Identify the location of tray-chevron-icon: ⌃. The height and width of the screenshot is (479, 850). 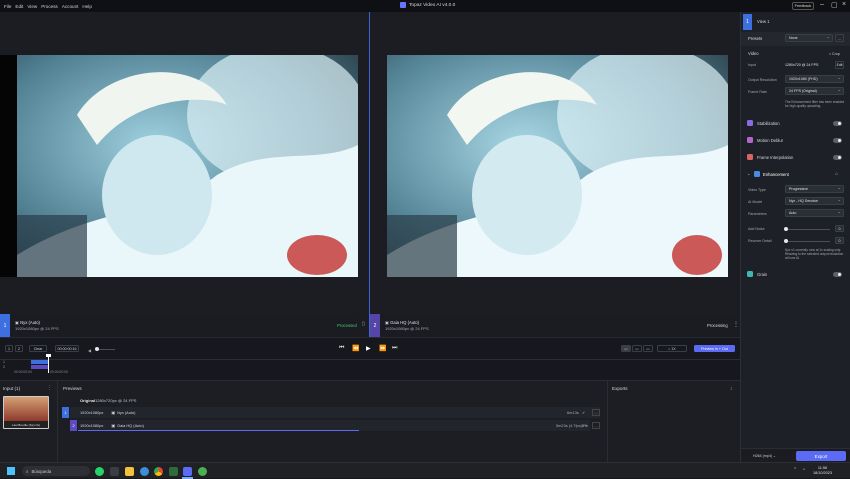
(795, 470).